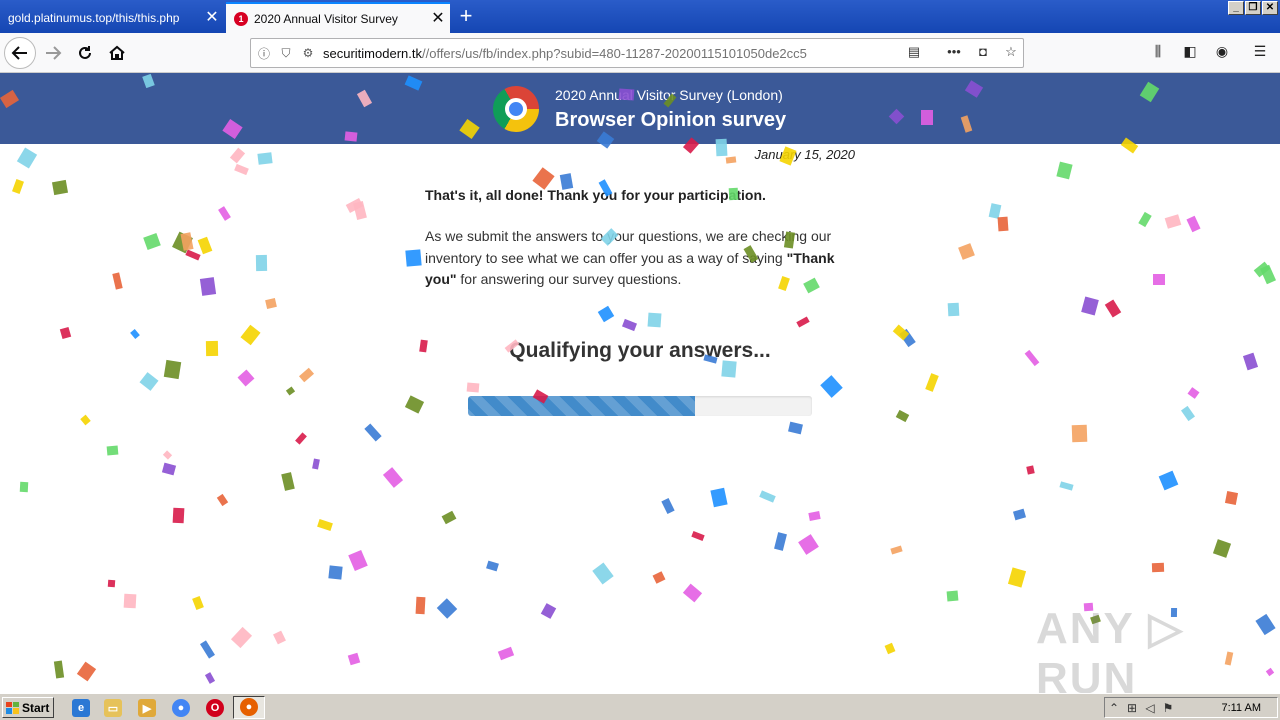  Describe the element at coordinates (215, 708) in the screenshot. I see `opera-icon: O` at that location.